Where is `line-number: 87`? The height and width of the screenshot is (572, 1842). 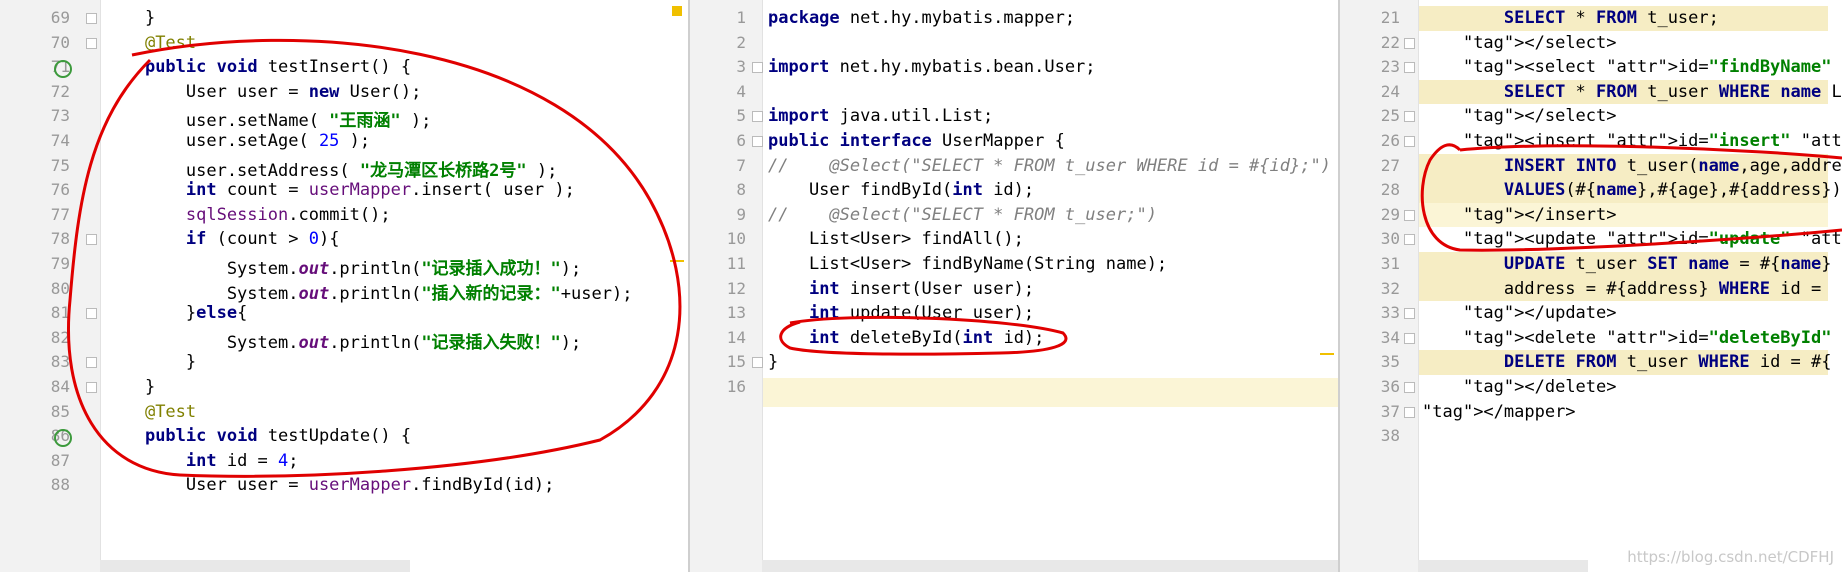 line-number: 87 is located at coordinates (60, 460).